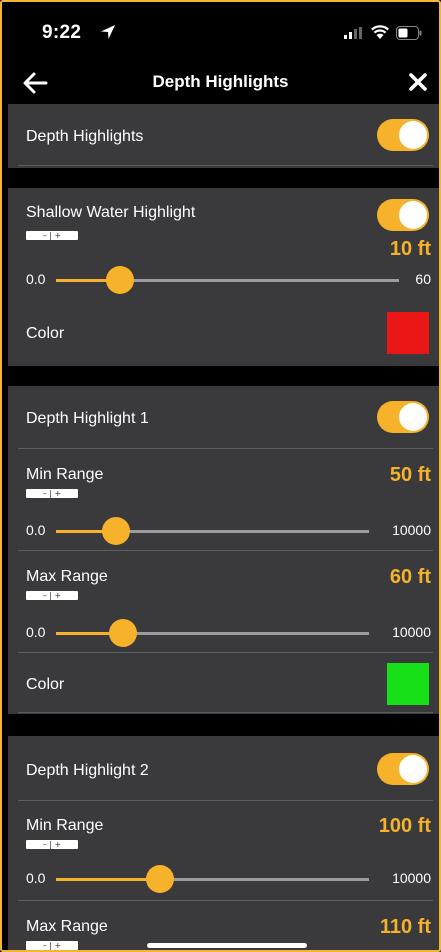 The image size is (441, 952). What do you see at coordinates (404, 826) in the screenshot?
I see `min-range-value: 100 ft` at bounding box center [404, 826].